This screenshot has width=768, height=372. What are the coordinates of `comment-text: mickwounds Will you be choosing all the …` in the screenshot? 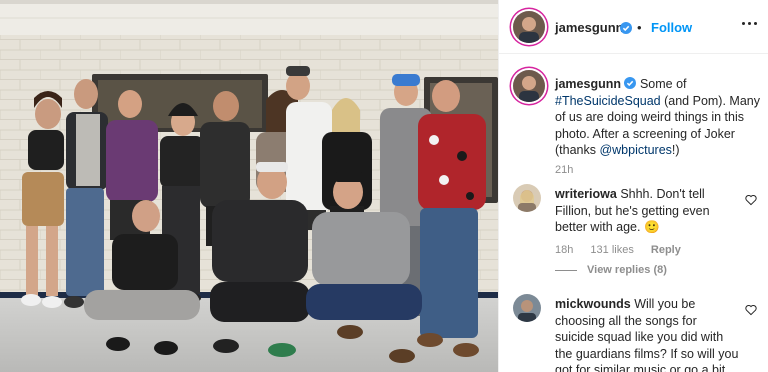 It's located at (647, 334).